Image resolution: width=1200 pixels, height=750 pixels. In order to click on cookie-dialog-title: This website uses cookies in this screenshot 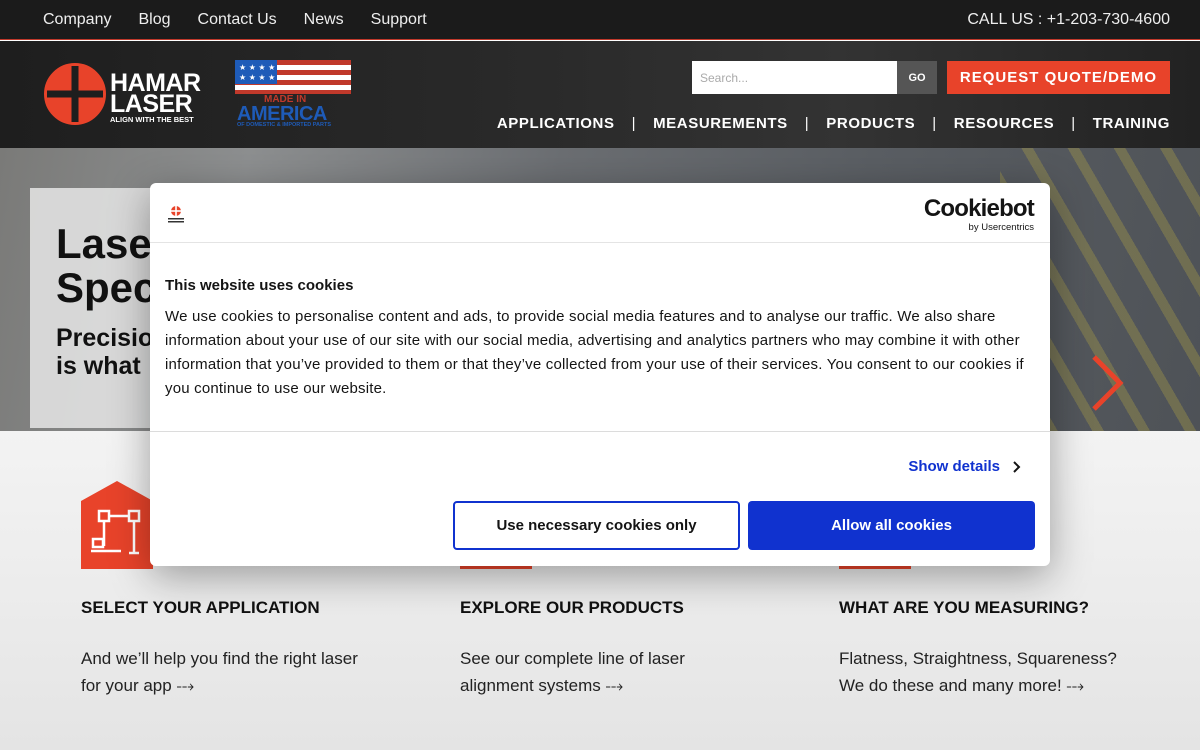, I will do `click(259, 285)`.